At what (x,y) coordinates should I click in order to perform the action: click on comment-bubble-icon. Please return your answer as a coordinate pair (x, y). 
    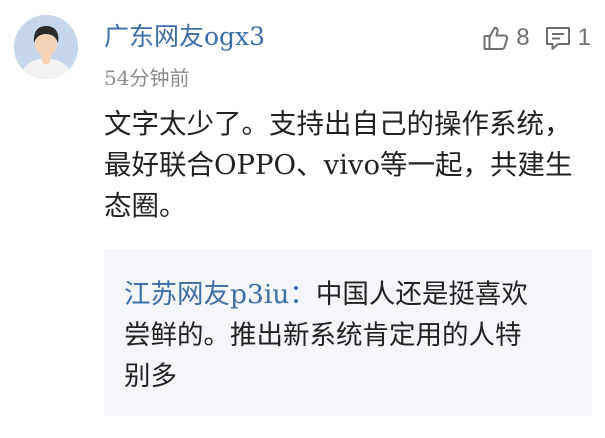
    Looking at the image, I should click on (557, 38).